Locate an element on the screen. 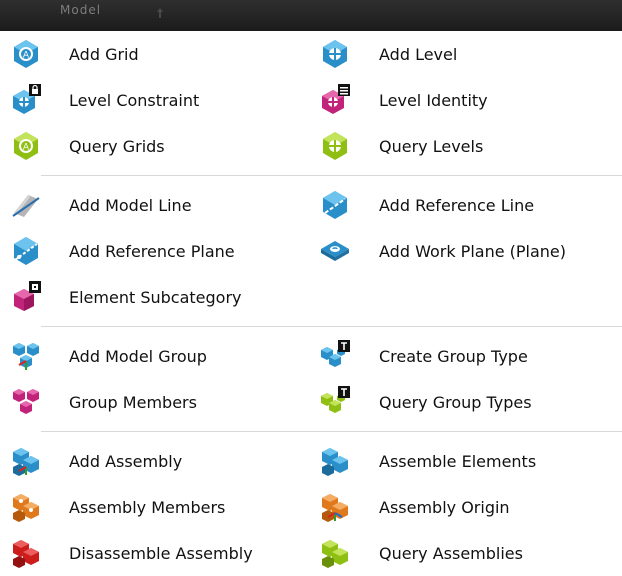 The height and width of the screenshot is (576, 622). menu-item-label: Add Work Plane (Plane) is located at coordinates (472, 251).